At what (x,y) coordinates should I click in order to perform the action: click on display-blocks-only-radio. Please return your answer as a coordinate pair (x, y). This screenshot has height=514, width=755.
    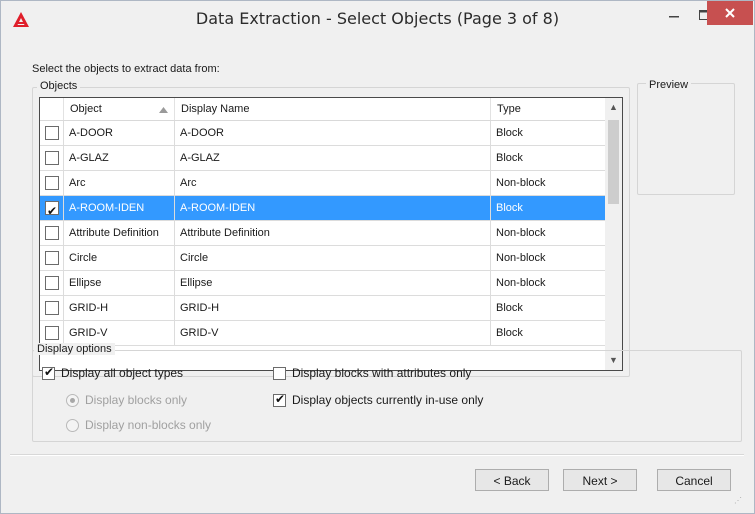
    Looking at the image, I should click on (72, 400).